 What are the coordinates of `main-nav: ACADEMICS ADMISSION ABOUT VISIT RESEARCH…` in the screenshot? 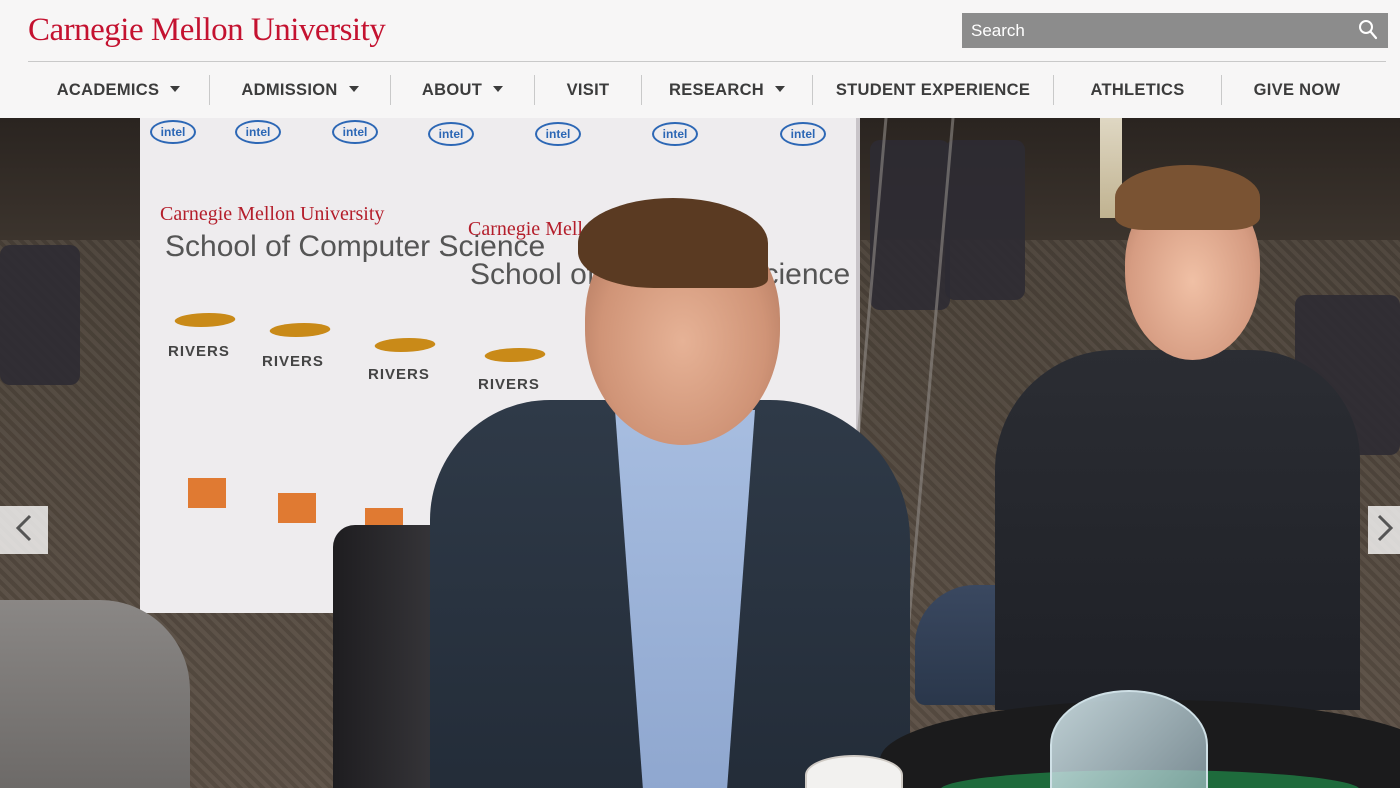 It's located at (707, 90).